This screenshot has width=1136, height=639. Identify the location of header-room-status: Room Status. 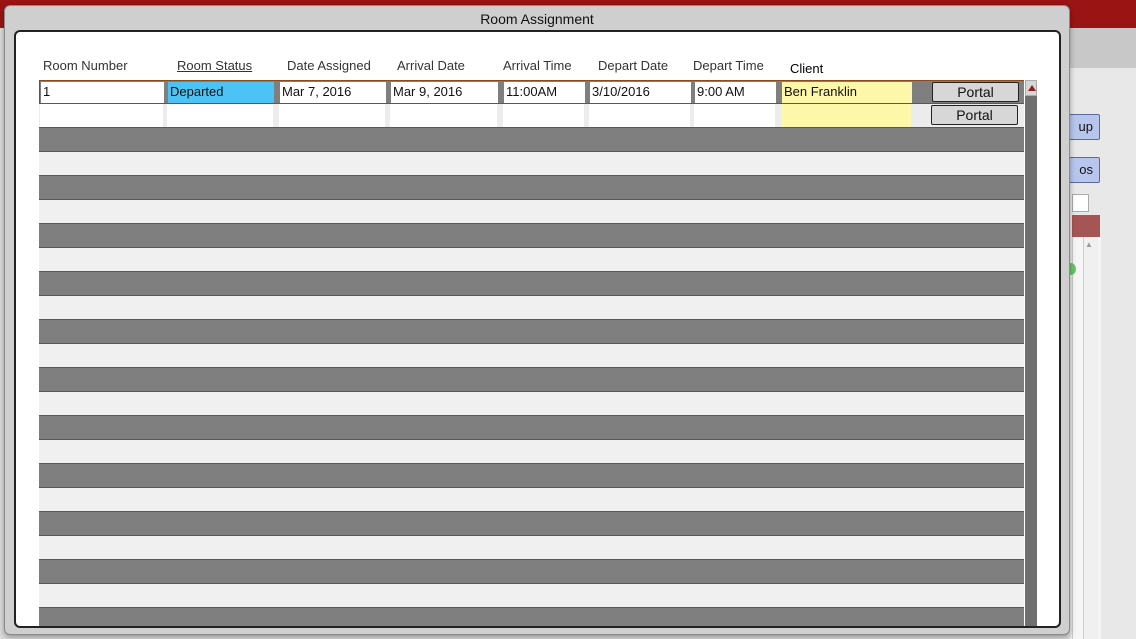
(214, 65).